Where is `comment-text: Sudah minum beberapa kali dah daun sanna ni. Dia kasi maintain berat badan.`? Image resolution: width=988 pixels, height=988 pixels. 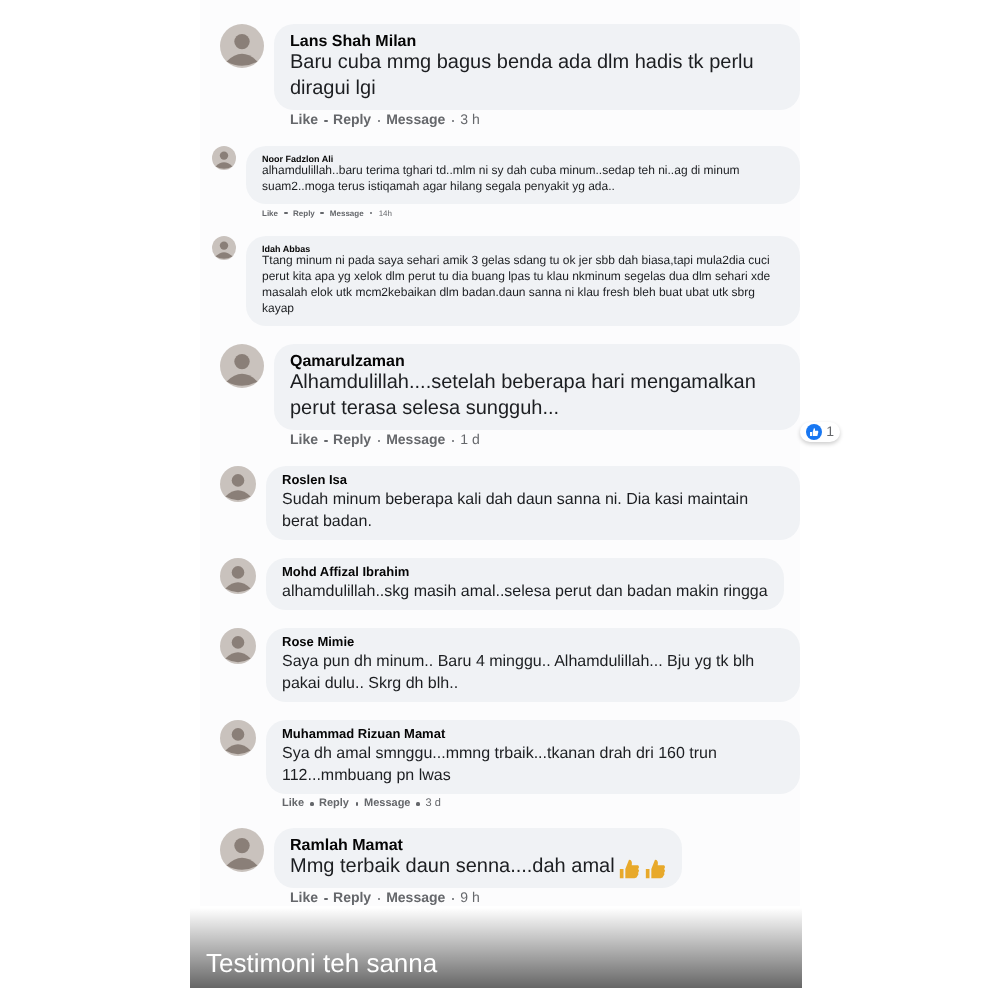 comment-text: Sudah minum beberapa kali dah daun sanna ni. Dia kasi maintain berat badan. is located at coordinates (516, 510).